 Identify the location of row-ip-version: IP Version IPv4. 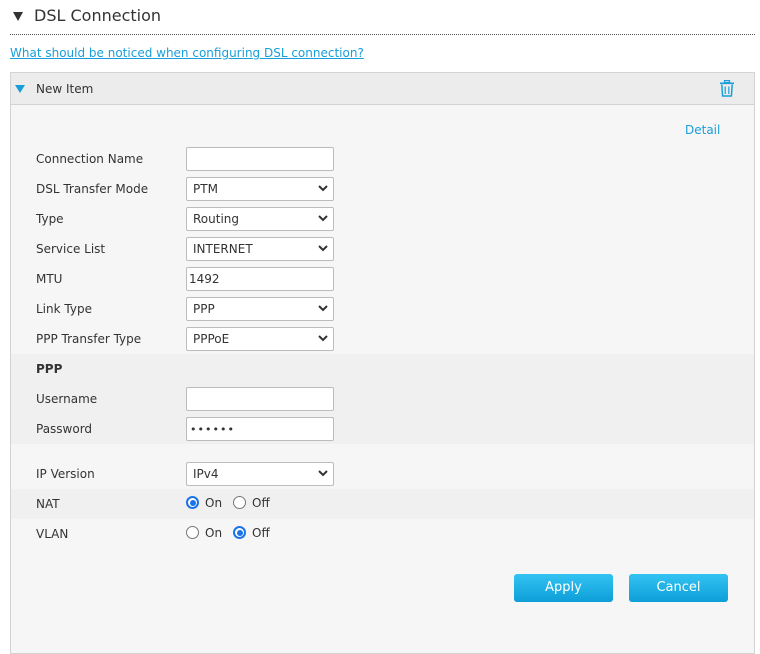
(382, 474).